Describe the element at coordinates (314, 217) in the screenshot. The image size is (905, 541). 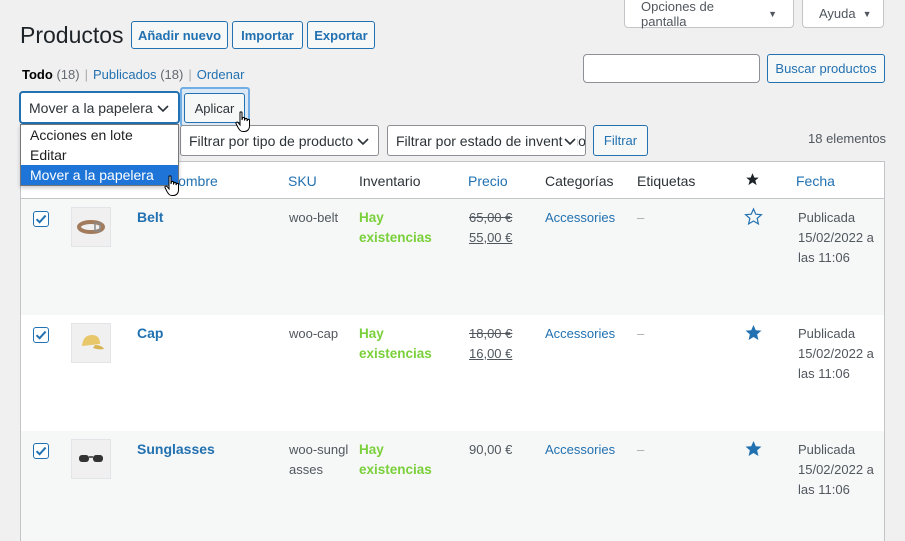
I see `product-sku: woo-belt` at that location.